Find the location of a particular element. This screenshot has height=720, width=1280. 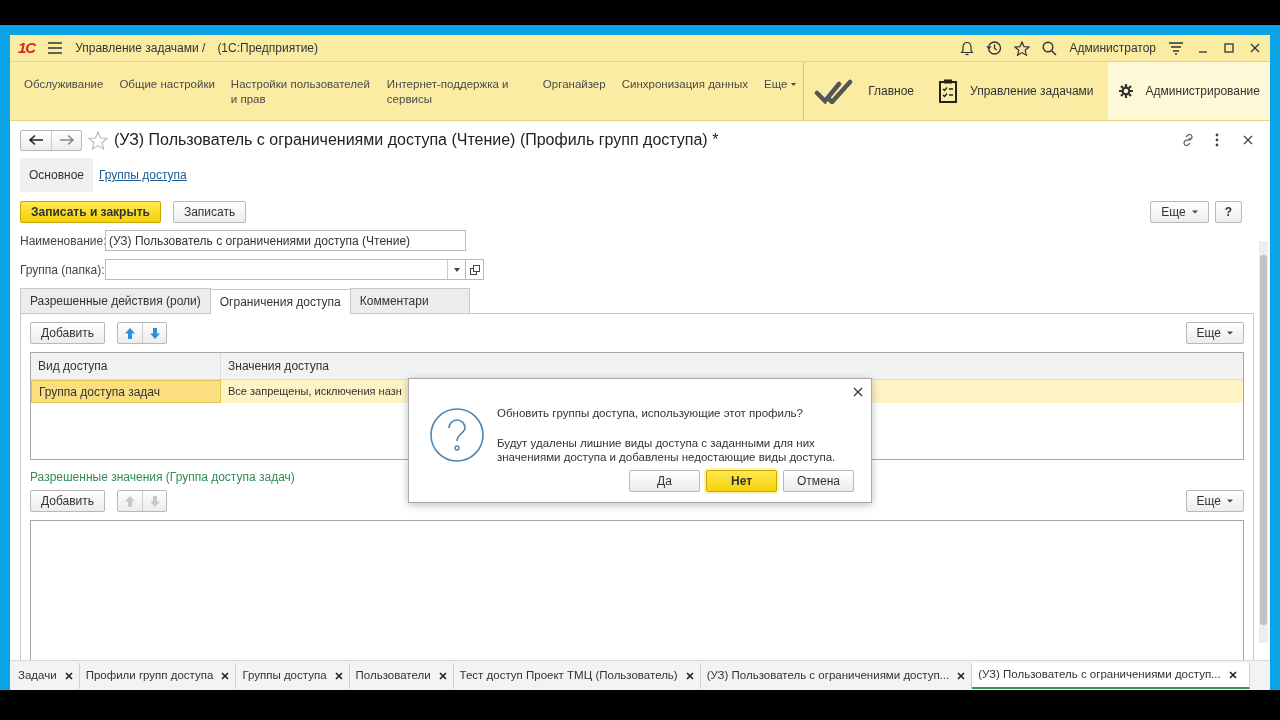

section-link: Синхронизация данных is located at coordinates (684, 84).